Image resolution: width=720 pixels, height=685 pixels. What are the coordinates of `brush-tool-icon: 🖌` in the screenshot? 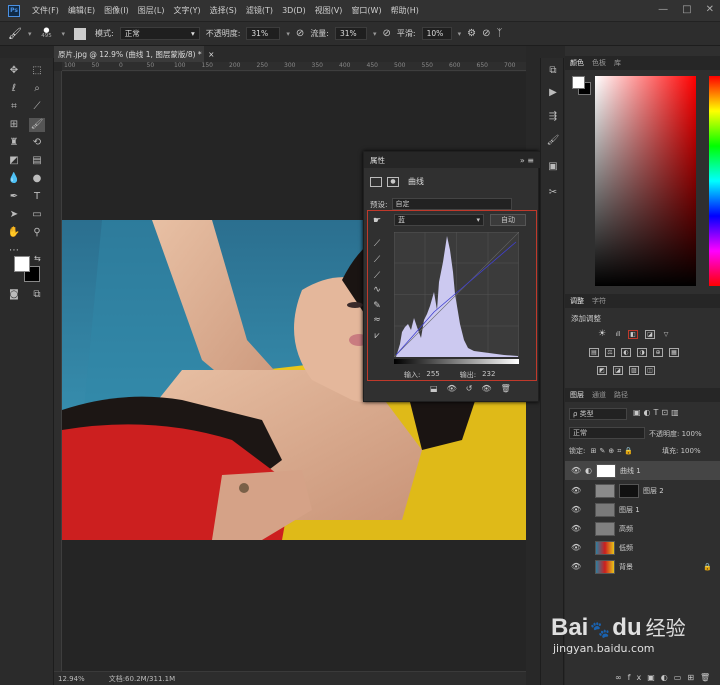 It's located at (37, 125).